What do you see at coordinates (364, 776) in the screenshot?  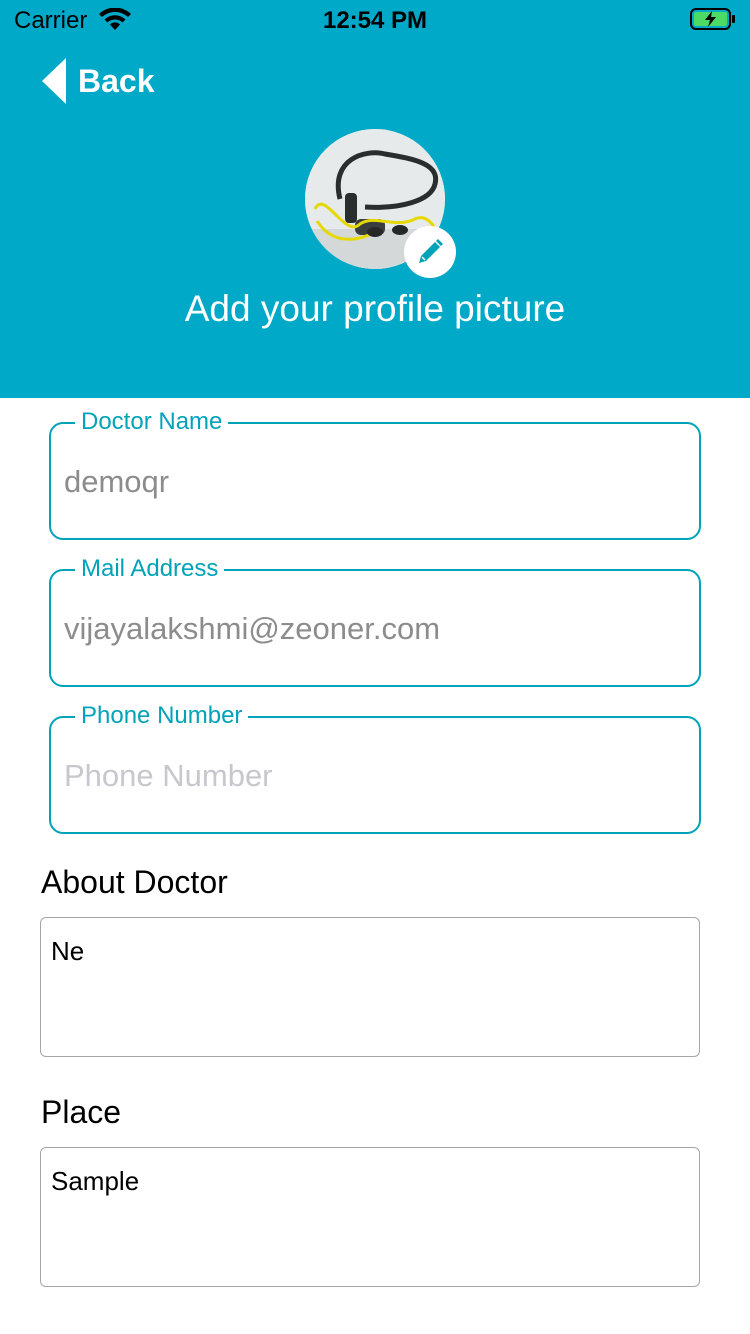 I see `phone-number-placeholder: Phone Number` at bounding box center [364, 776].